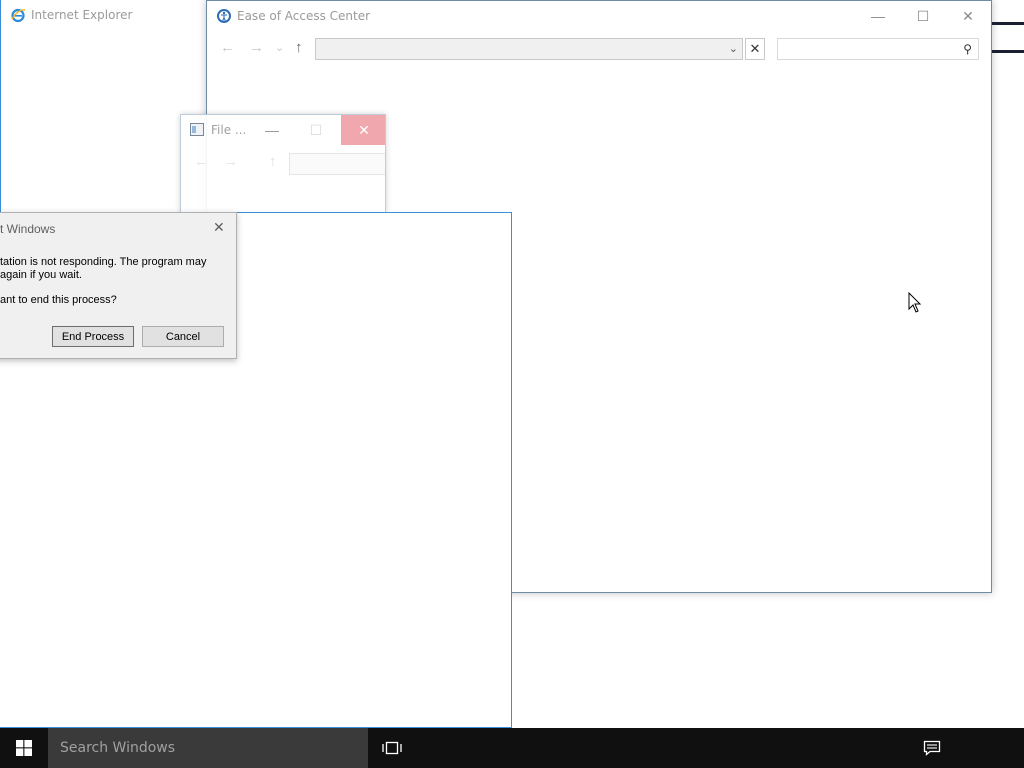  What do you see at coordinates (41, 275) in the screenshot?
I see `dialog-message-line2: again if you wait.` at bounding box center [41, 275].